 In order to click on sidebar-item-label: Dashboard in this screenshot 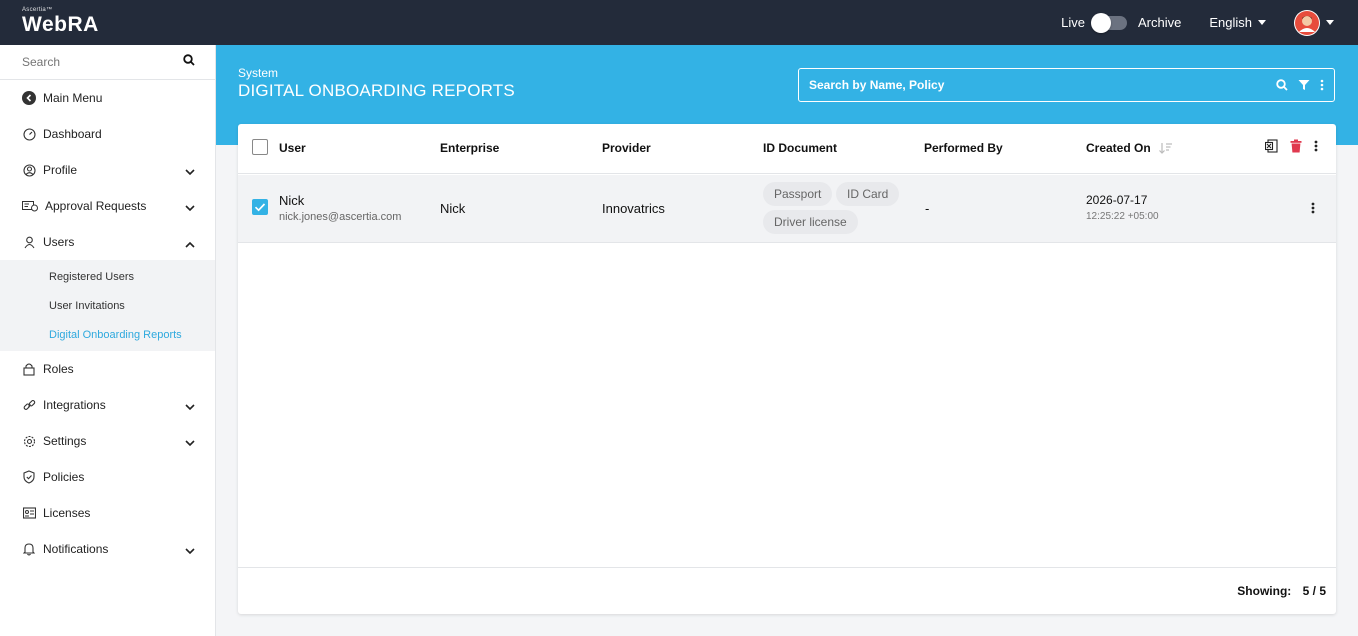, I will do `click(72, 134)`.